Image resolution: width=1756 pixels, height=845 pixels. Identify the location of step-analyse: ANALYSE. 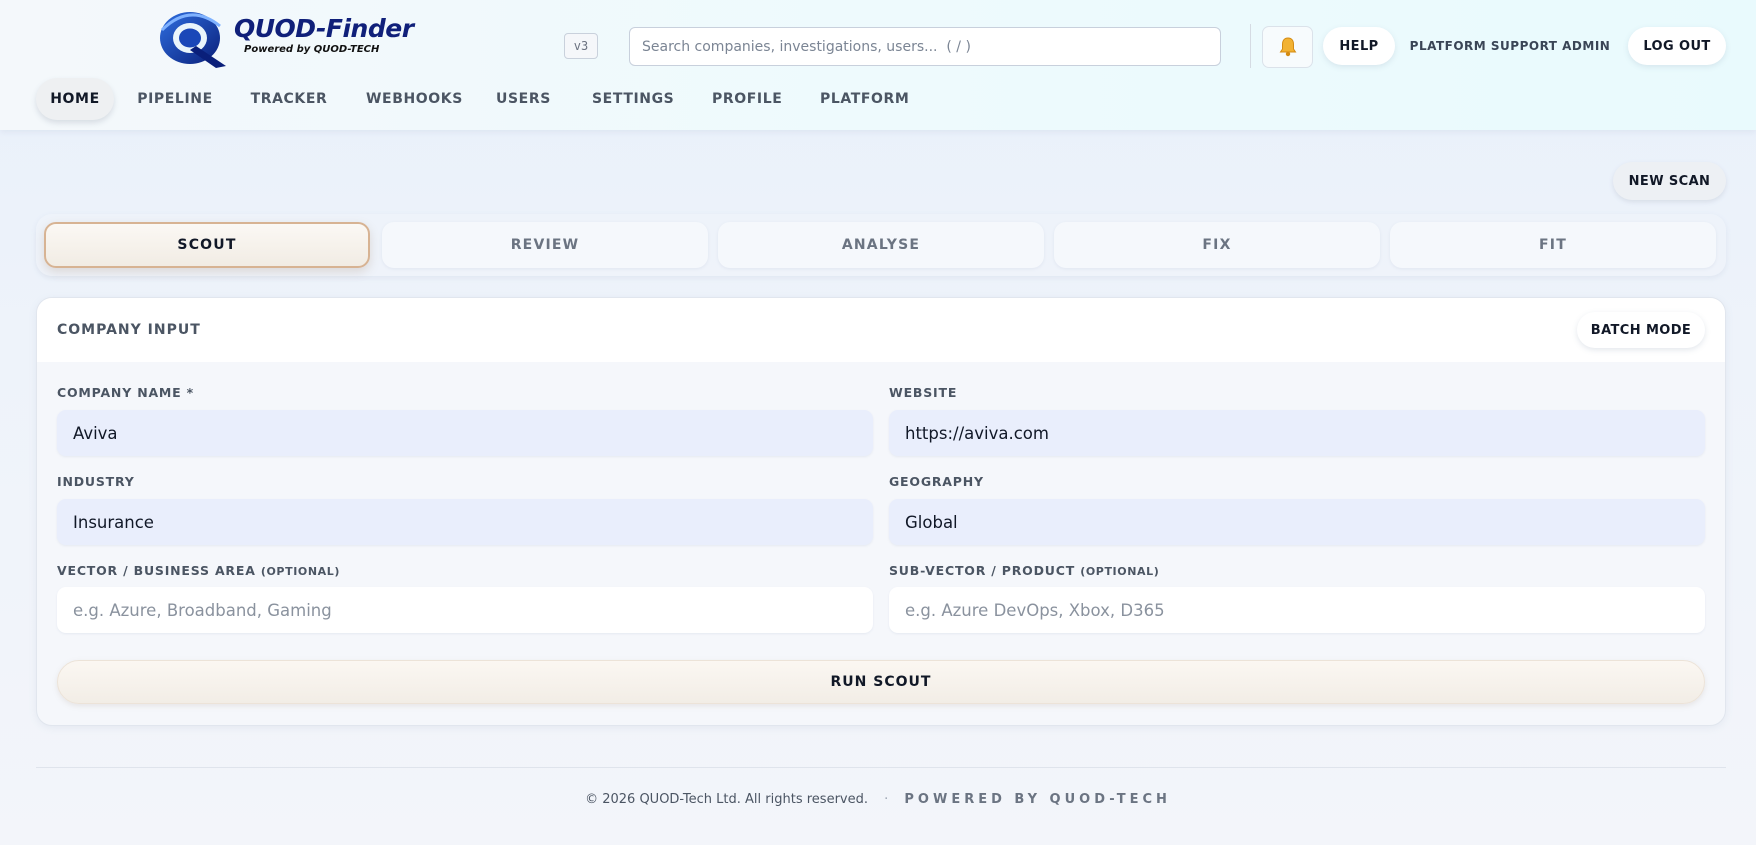
(881, 245).